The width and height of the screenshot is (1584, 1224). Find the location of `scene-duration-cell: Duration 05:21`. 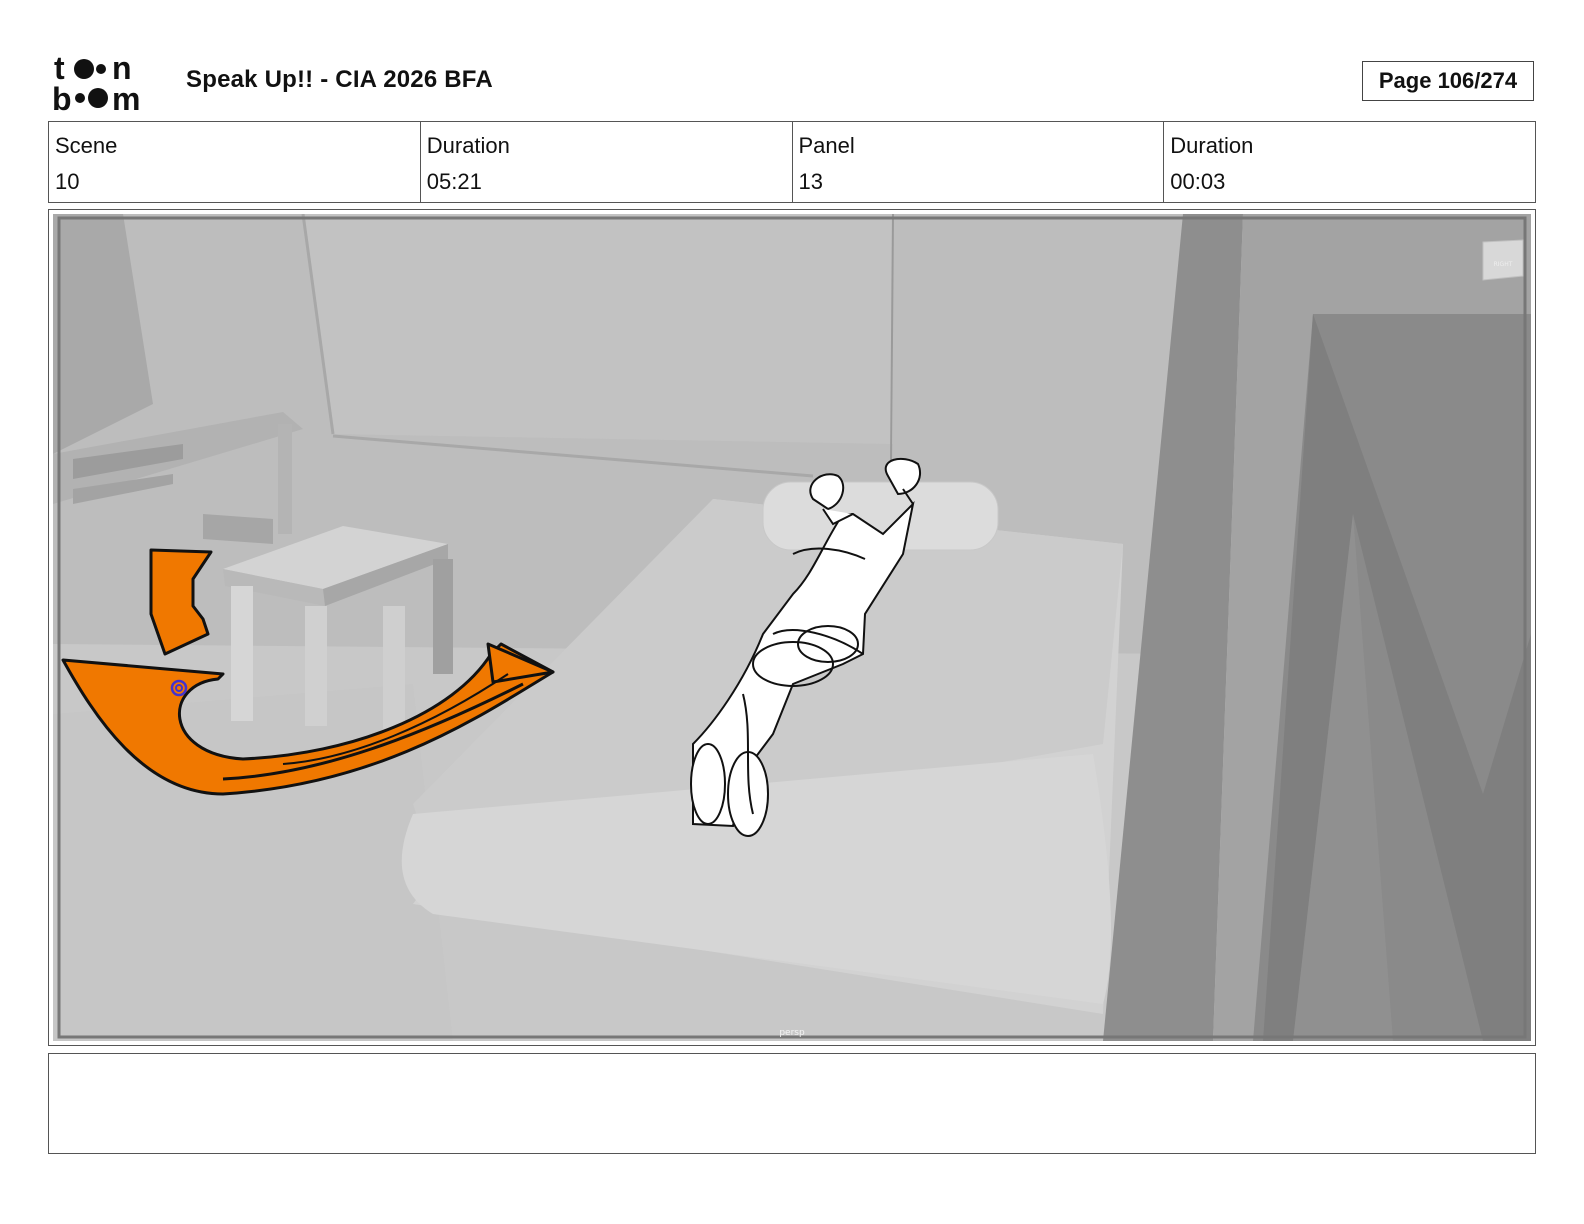

scene-duration-cell: Duration 05:21 is located at coordinates (607, 162).